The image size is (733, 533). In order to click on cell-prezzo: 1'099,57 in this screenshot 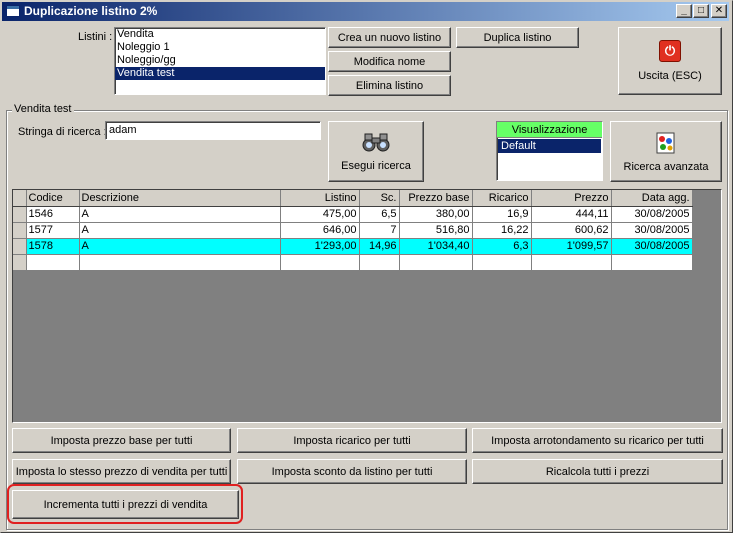, I will do `click(571, 246)`.